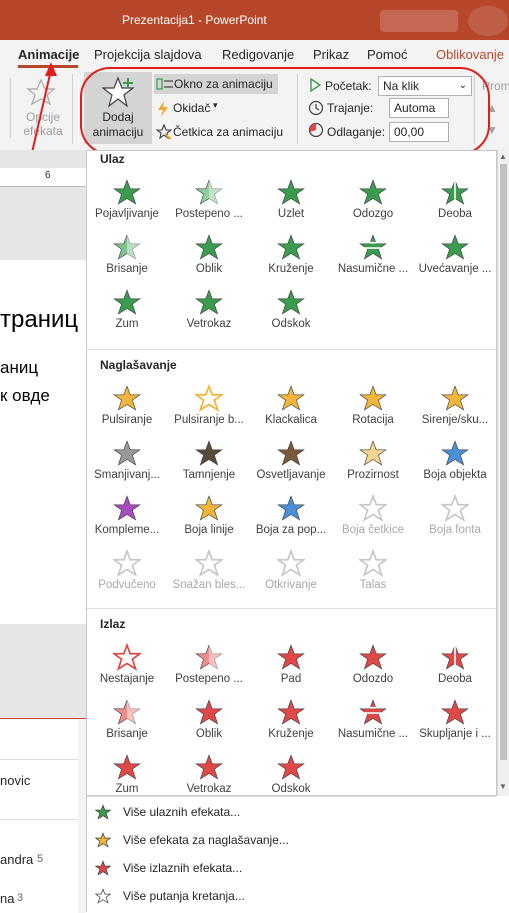 Image resolution: width=509 pixels, height=913 pixels. What do you see at coordinates (25, 395) in the screenshot?
I see `slide-body-text: к овде` at bounding box center [25, 395].